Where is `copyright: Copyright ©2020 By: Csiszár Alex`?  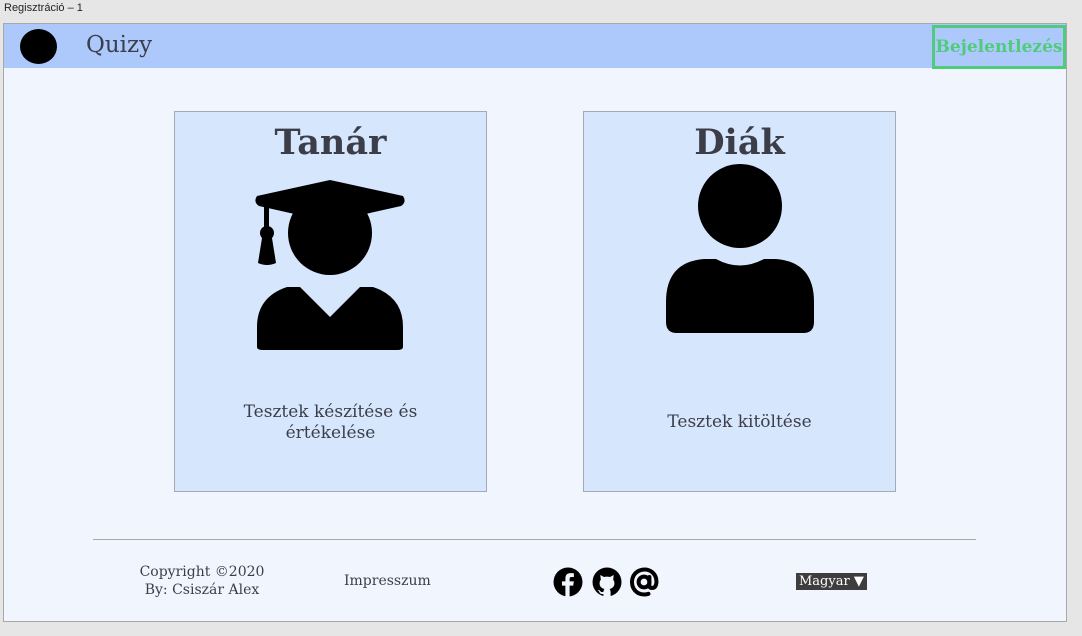
copyright: Copyright ©2020 By: Csiszár Alex is located at coordinates (202, 581).